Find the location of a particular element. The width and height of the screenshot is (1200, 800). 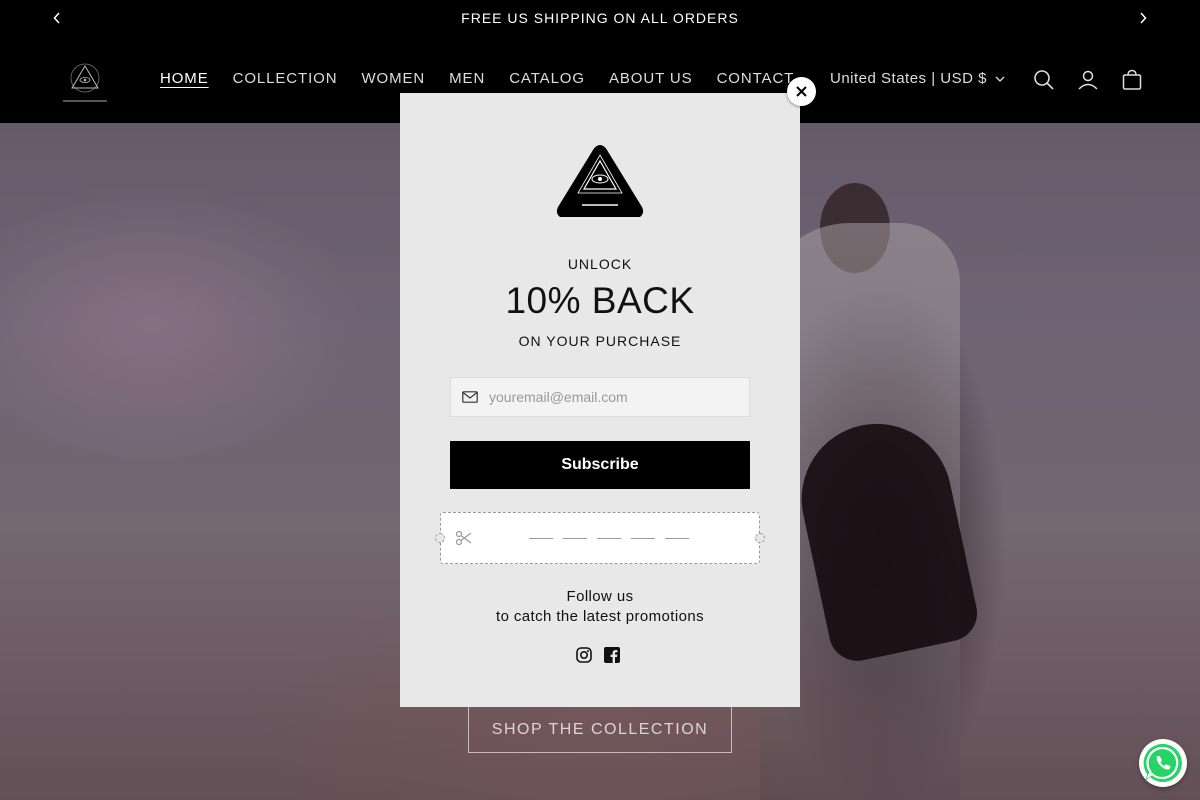

email-input is located at coordinates (614, 397).